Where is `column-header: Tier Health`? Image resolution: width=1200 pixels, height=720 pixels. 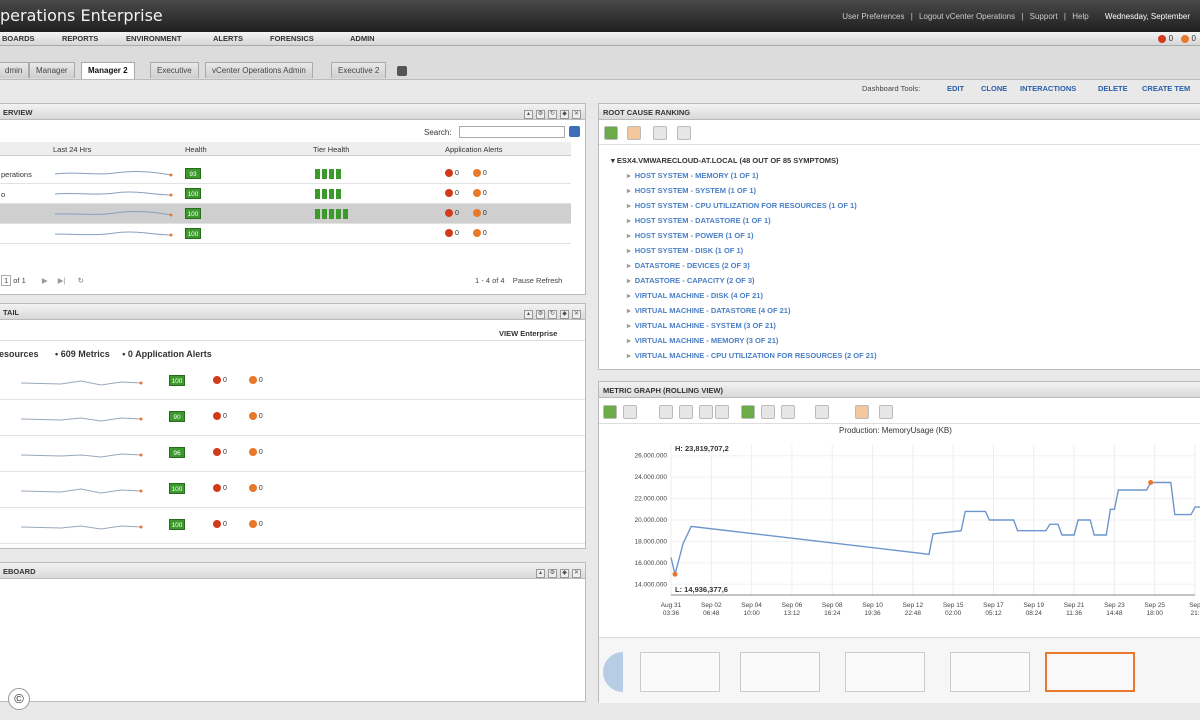 column-header: Tier Health is located at coordinates (331, 149).